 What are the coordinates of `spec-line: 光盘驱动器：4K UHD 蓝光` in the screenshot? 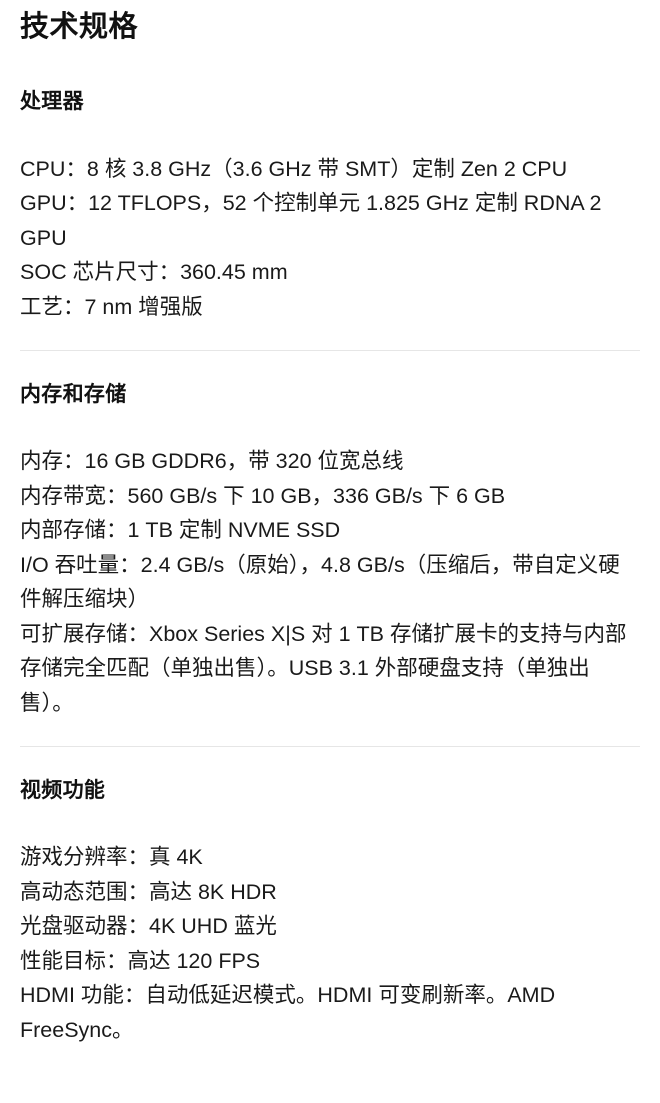 It's located at (148, 926).